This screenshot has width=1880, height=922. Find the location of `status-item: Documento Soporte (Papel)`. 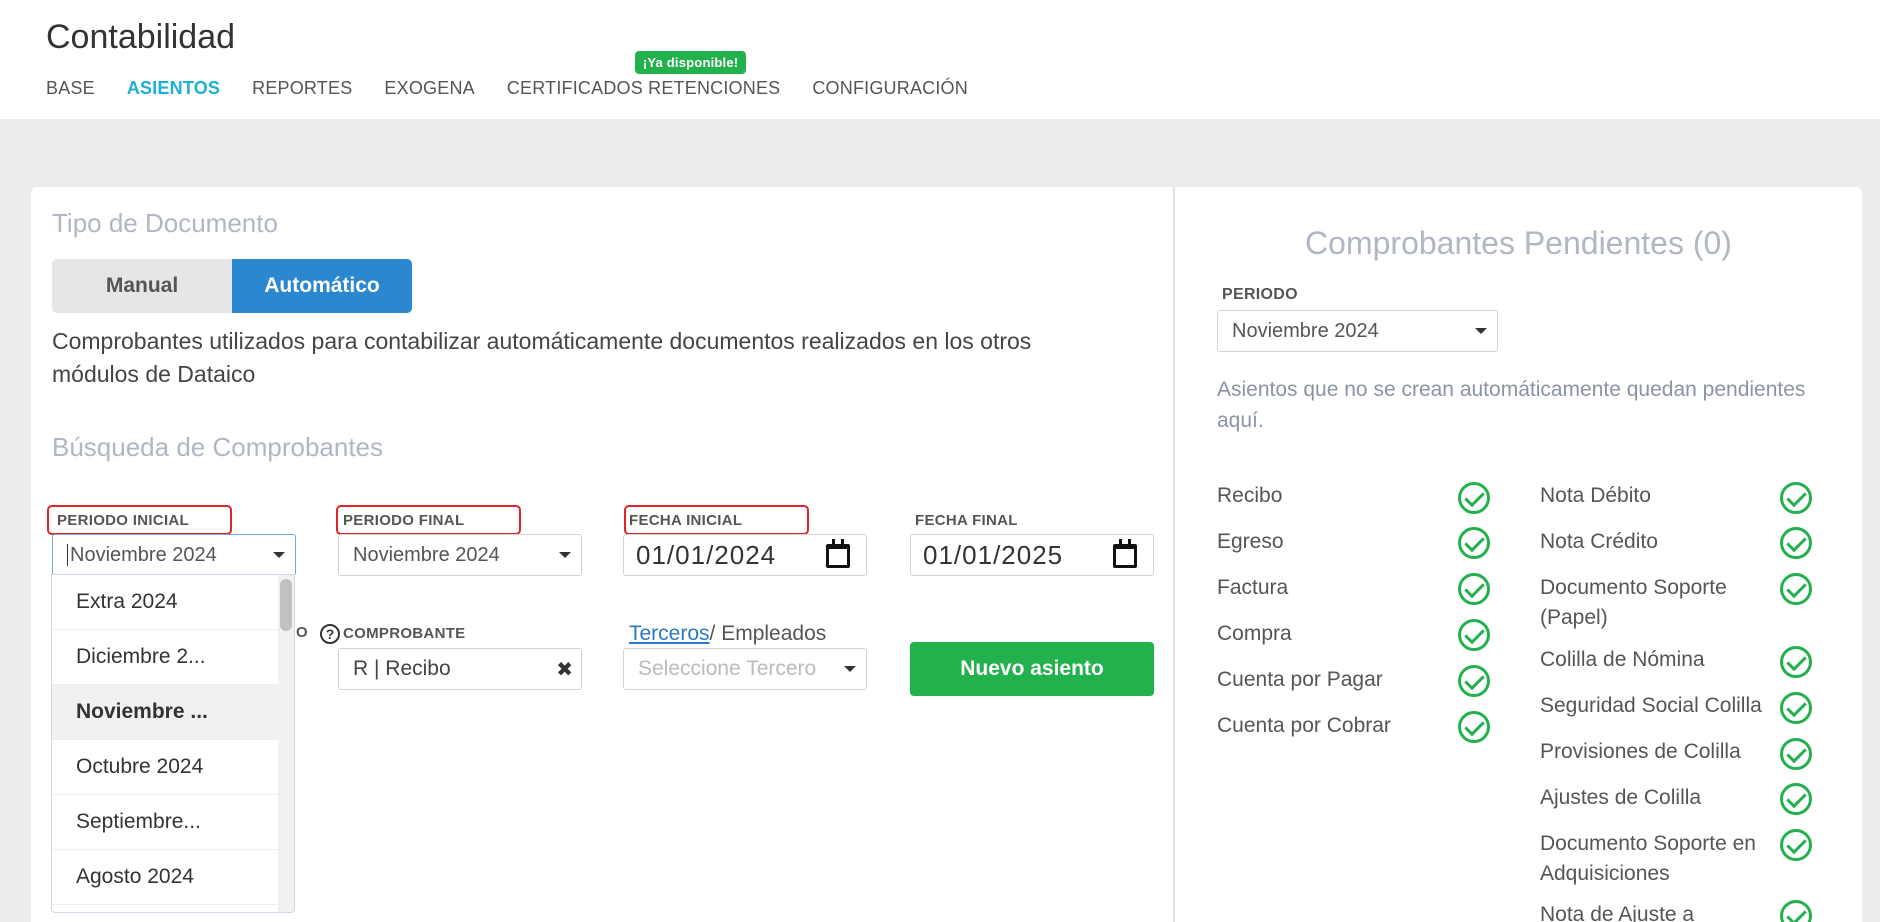

status-item: Documento Soporte (Papel) is located at coordinates (1633, 602).